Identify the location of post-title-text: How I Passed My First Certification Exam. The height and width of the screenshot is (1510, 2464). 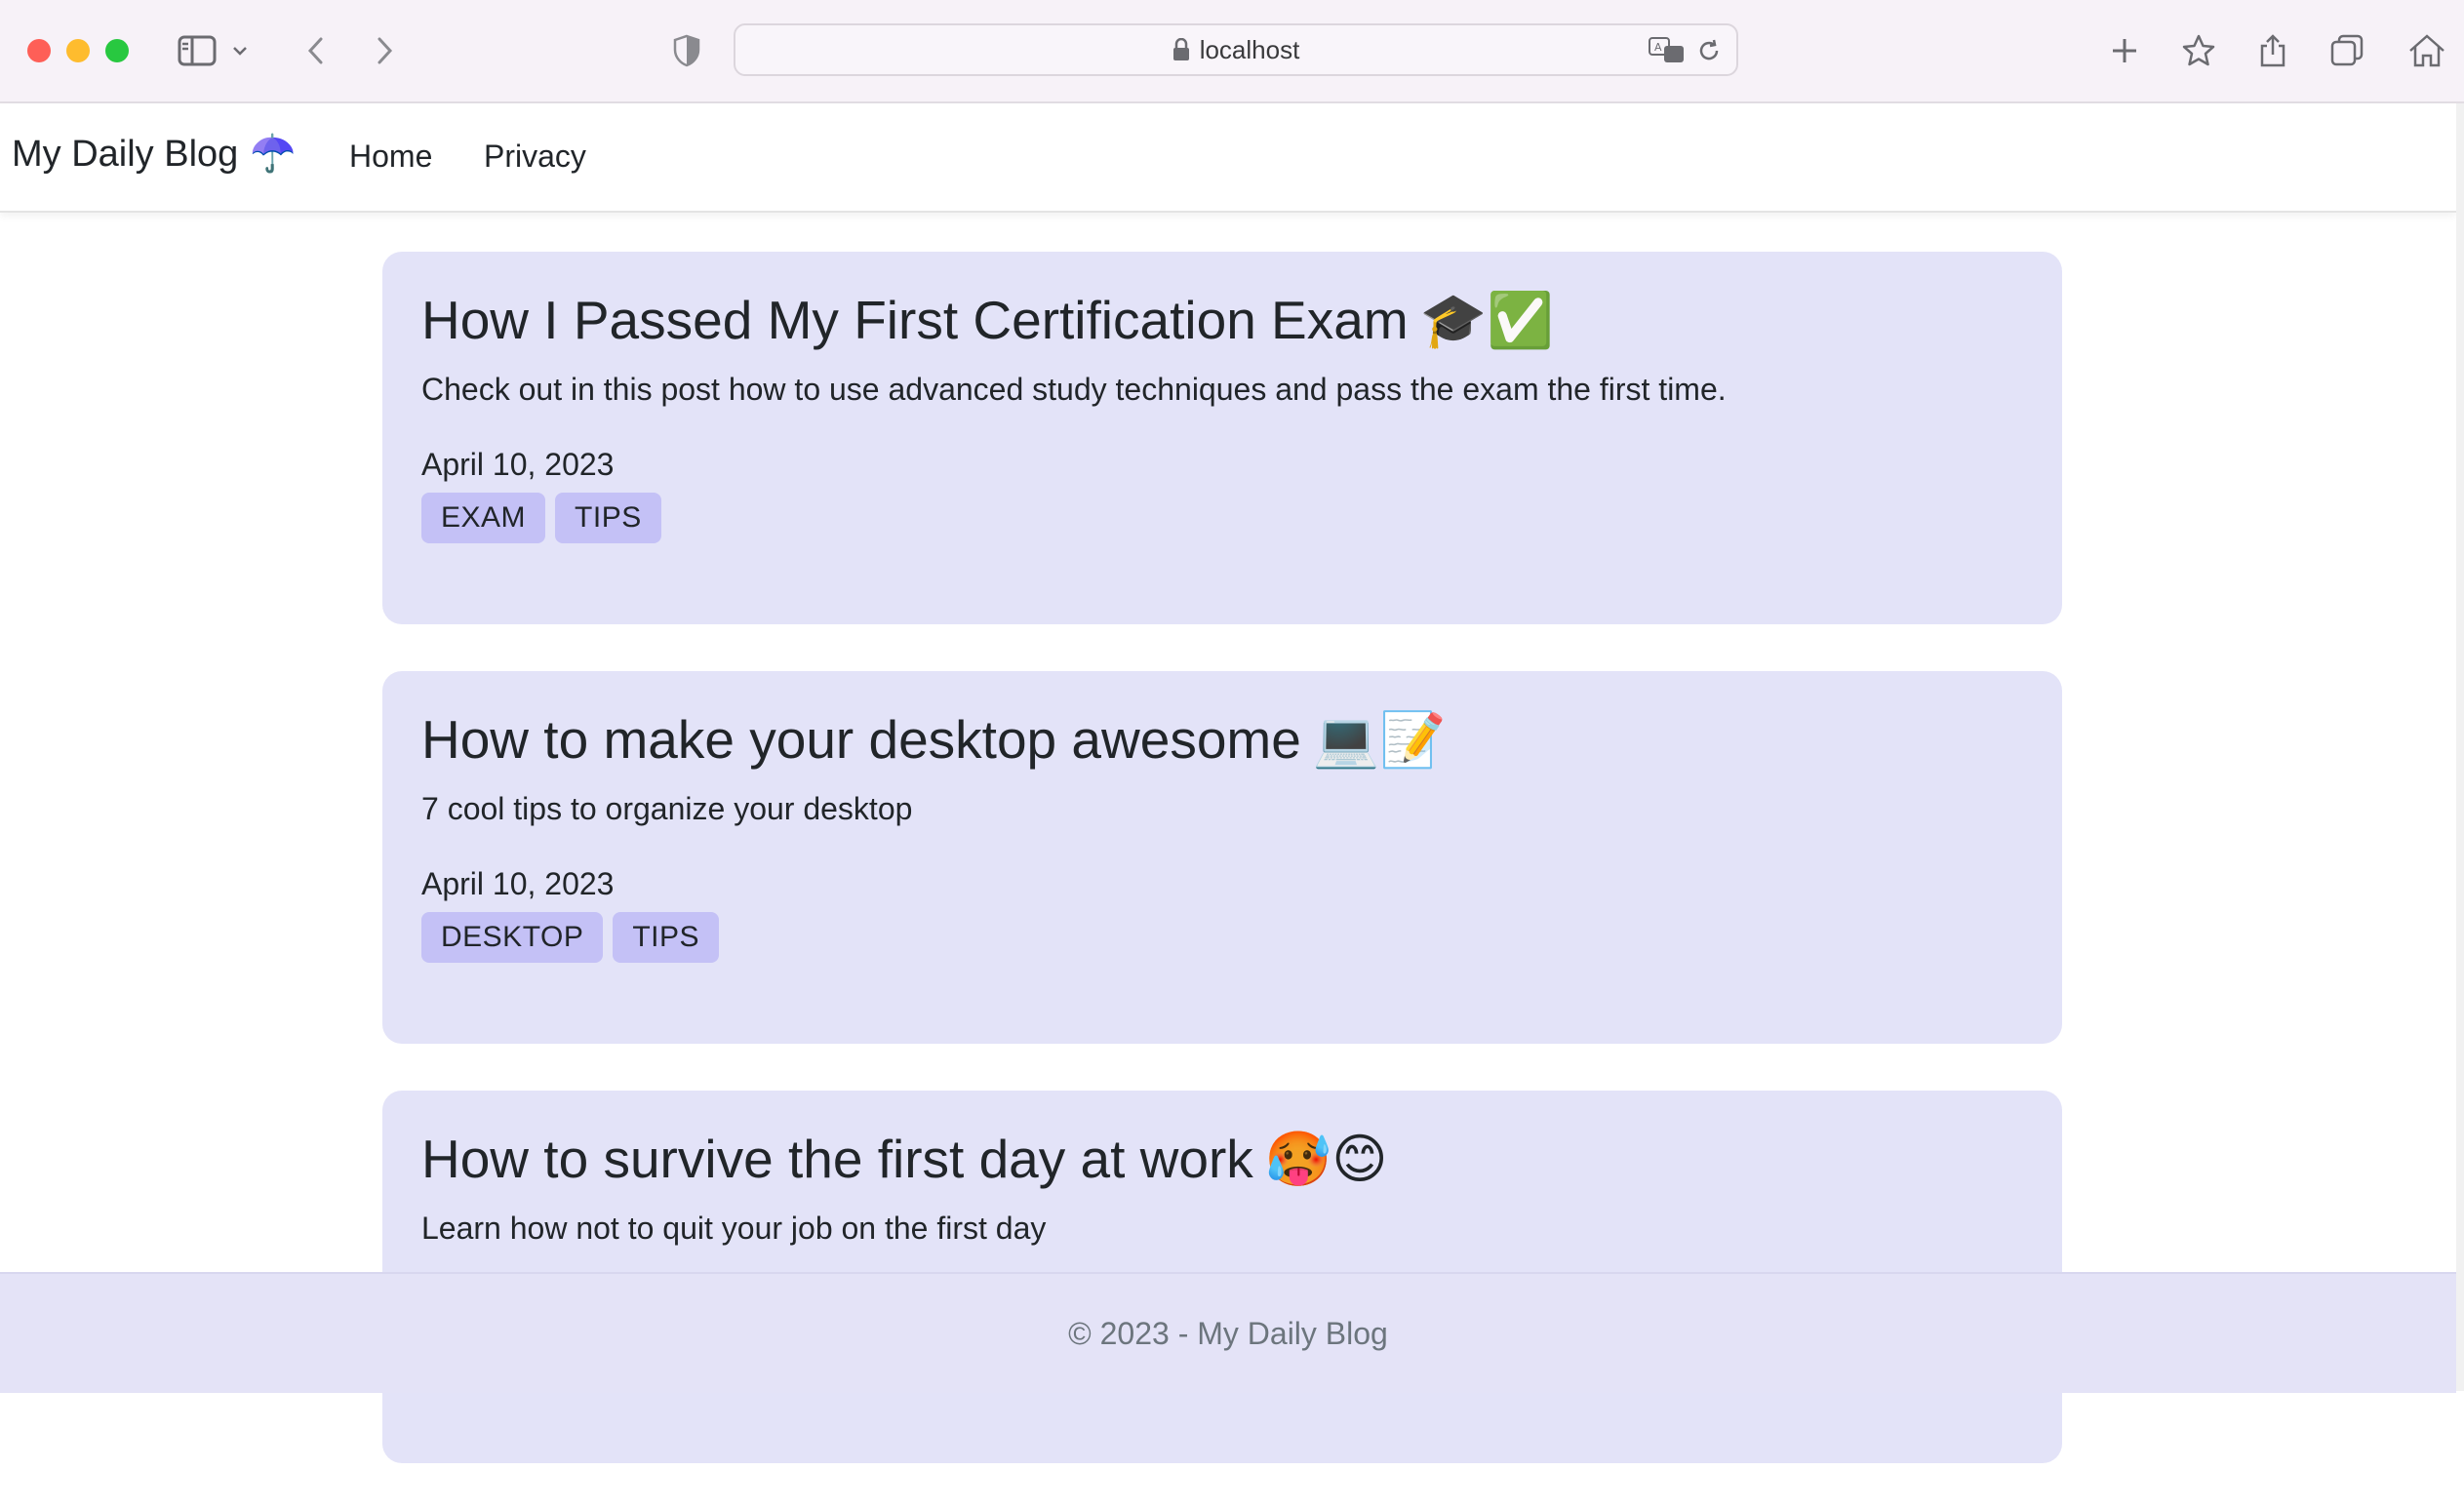
(915, 320).